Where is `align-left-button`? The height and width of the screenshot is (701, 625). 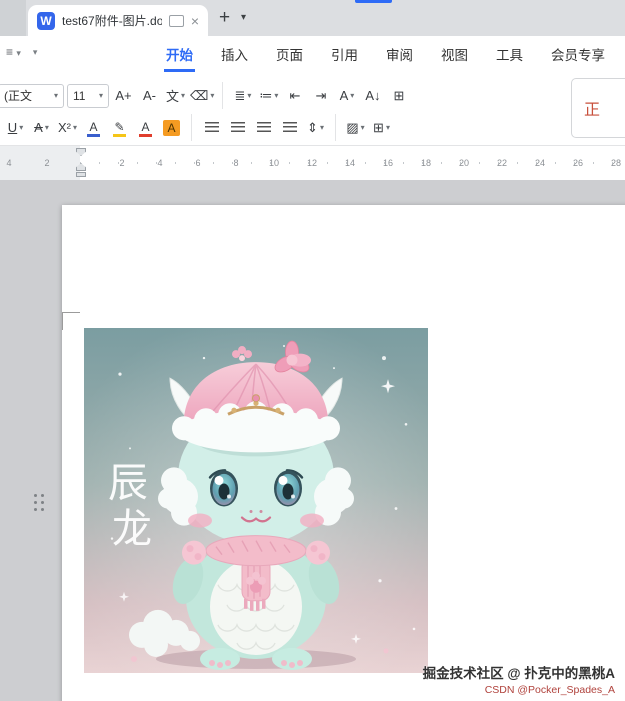
align-left-button is located at coordinates (211, 128).